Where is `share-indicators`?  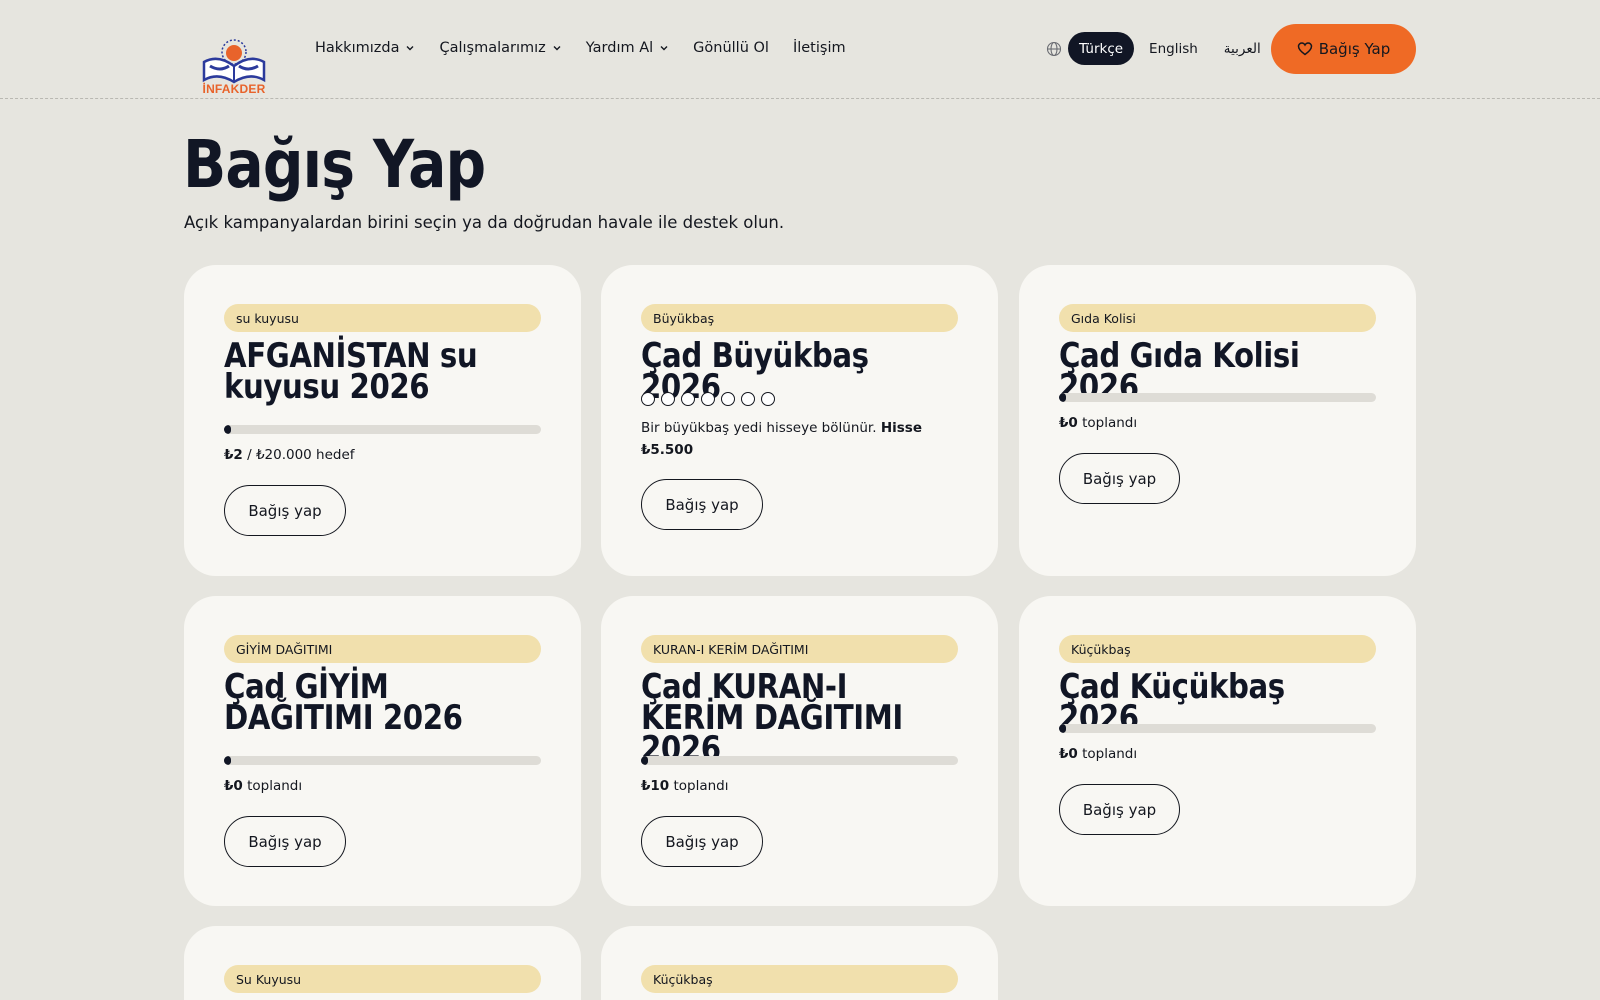
share-indicators is located at coordinates (711, 399).